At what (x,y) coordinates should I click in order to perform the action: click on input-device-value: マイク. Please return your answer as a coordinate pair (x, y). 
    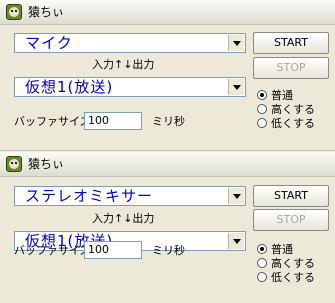
    Looking at the image, I should click on (49, 43).